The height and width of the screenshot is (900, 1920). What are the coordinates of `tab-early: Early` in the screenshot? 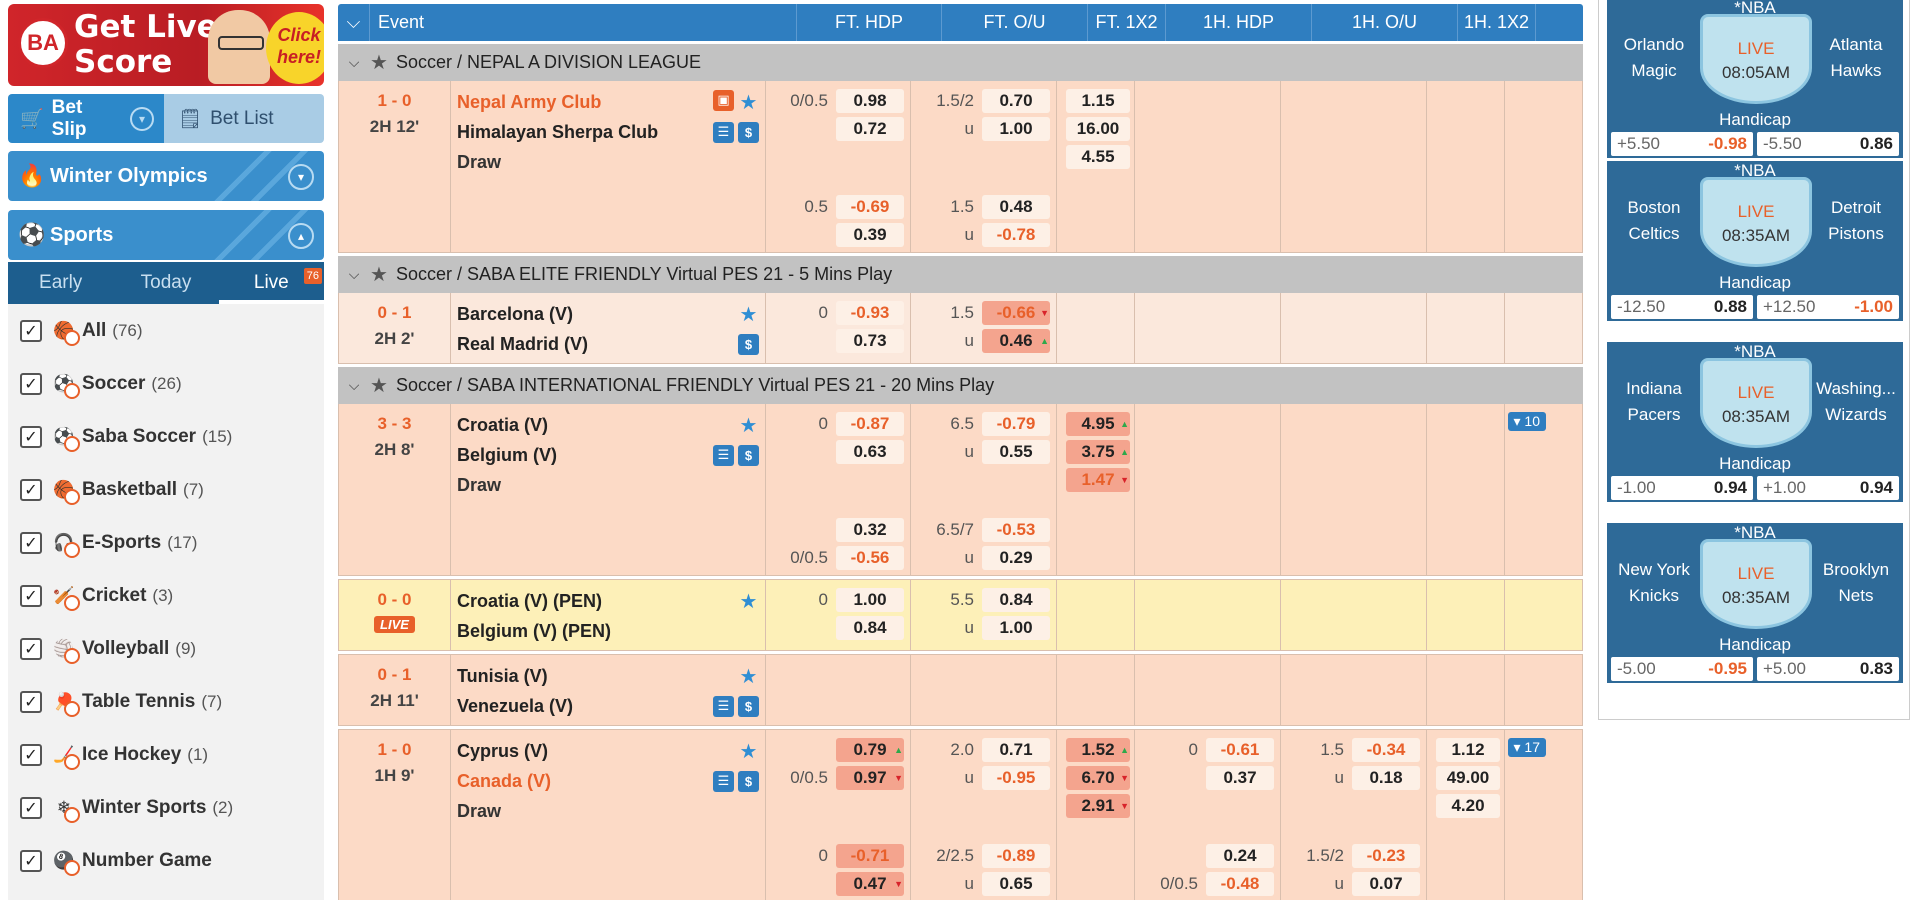 It's located at (60, 283).